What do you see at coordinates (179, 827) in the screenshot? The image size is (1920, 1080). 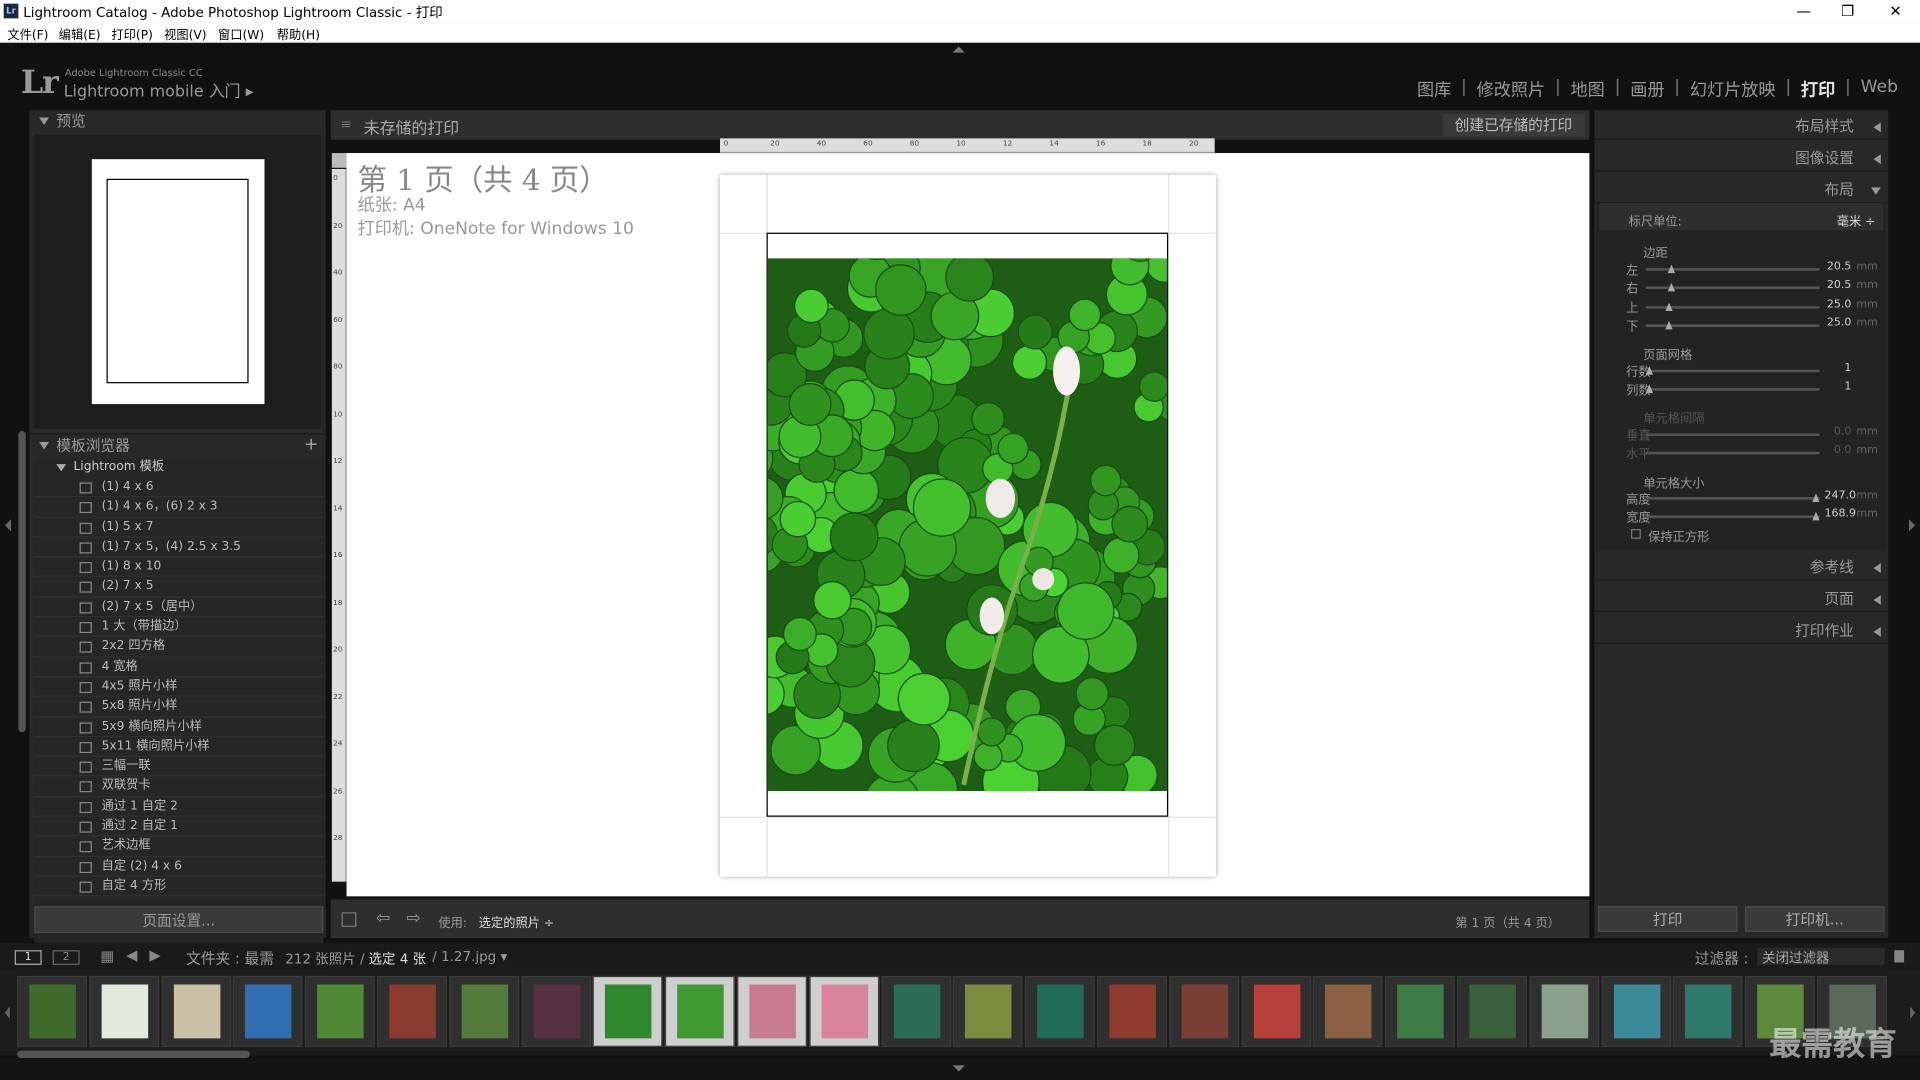 I see `template-item: 通过 2 自定 1` at bounding box center [179, 827].